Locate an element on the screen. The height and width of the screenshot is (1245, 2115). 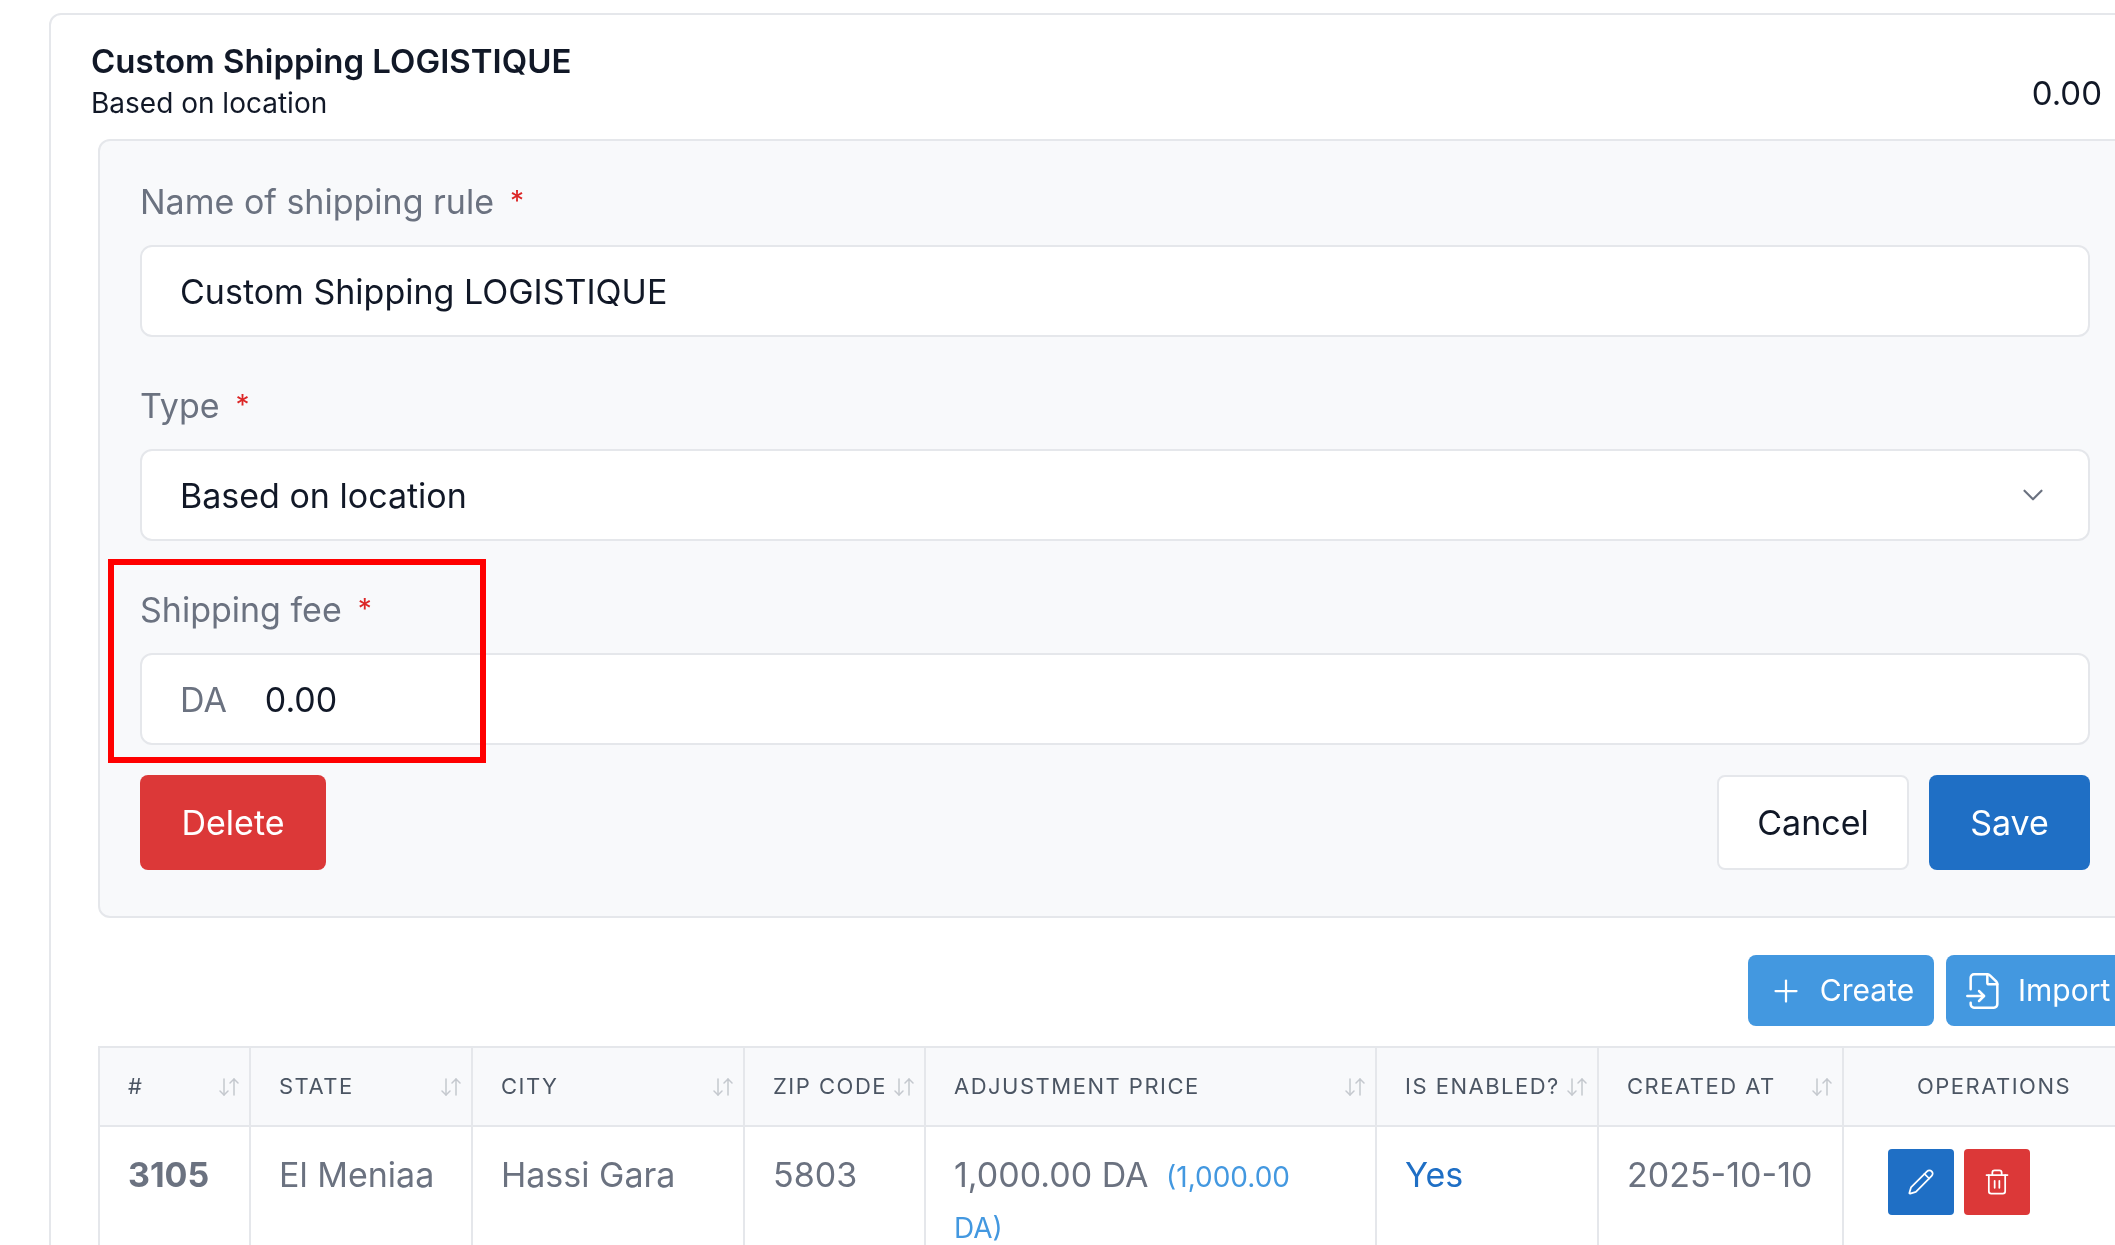
type-select: Based on location is located at coordinates (1115, 495).